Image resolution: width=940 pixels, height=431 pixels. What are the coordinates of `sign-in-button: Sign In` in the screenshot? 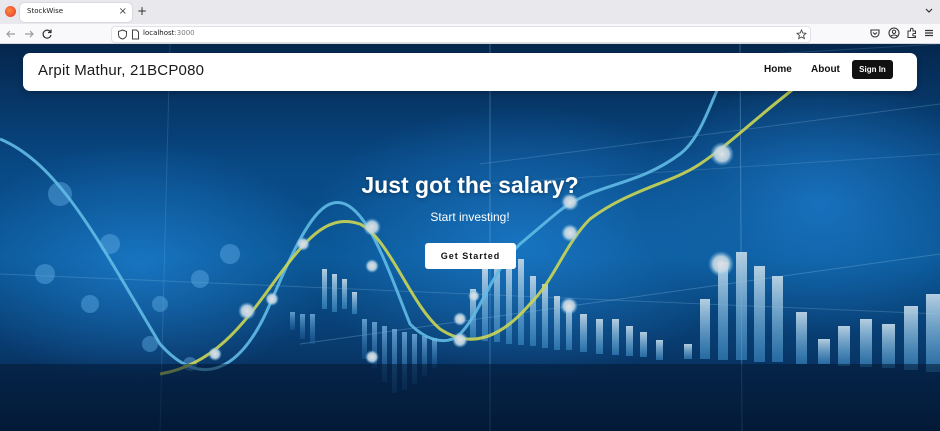 It's located at (872, 69).